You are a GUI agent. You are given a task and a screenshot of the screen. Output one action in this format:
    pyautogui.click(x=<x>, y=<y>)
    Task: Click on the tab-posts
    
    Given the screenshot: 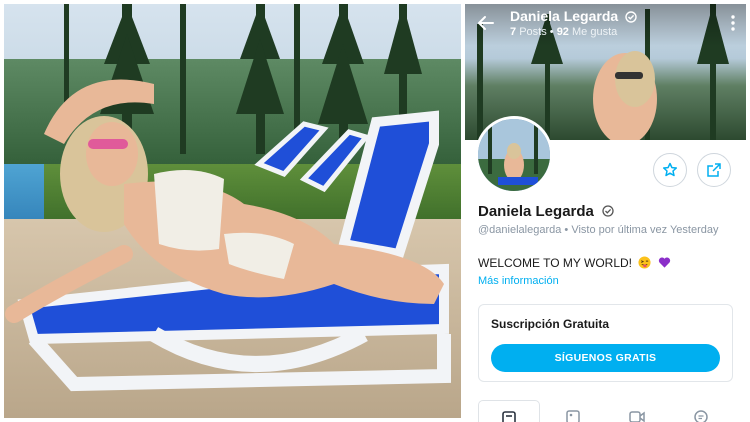 What is the action you would take?
    pyautogui.click(x=509, y=411)
    